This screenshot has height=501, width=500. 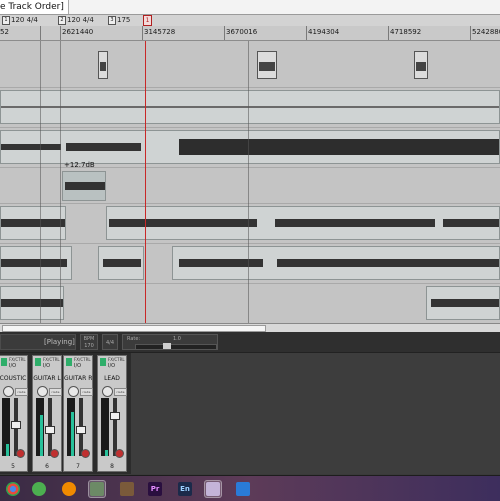 I want to click on ruler-label: 3670016, so click(x=242, y=32).